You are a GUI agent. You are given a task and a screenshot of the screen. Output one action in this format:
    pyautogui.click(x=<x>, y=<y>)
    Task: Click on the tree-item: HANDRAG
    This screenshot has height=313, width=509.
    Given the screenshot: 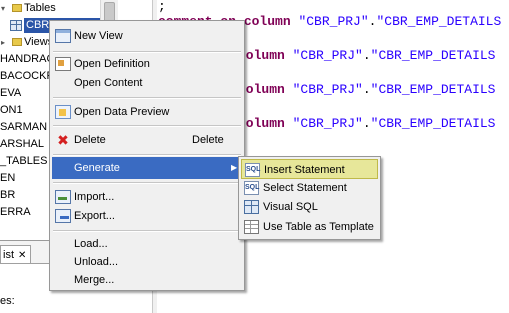 What is the action you would take?
    pyautogui.click(x=27, y=59)
    